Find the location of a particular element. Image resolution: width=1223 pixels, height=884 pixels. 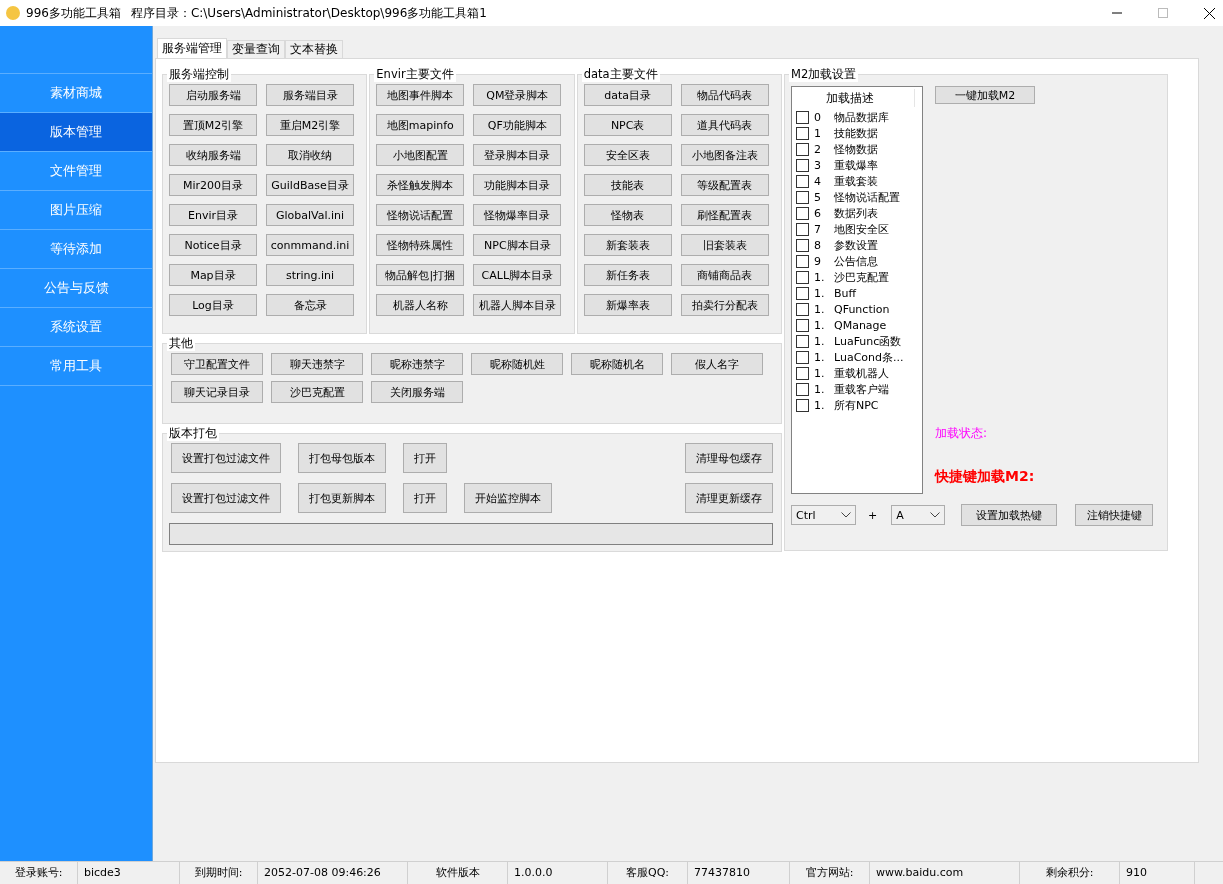

button: string.ini is located at coordinates (310, 275).